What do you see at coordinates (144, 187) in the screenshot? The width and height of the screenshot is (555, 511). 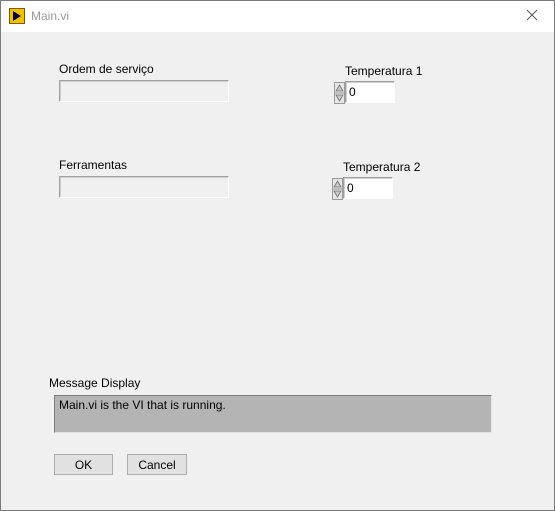 I see `ferramentas-field` at bounding box center [144, 187].